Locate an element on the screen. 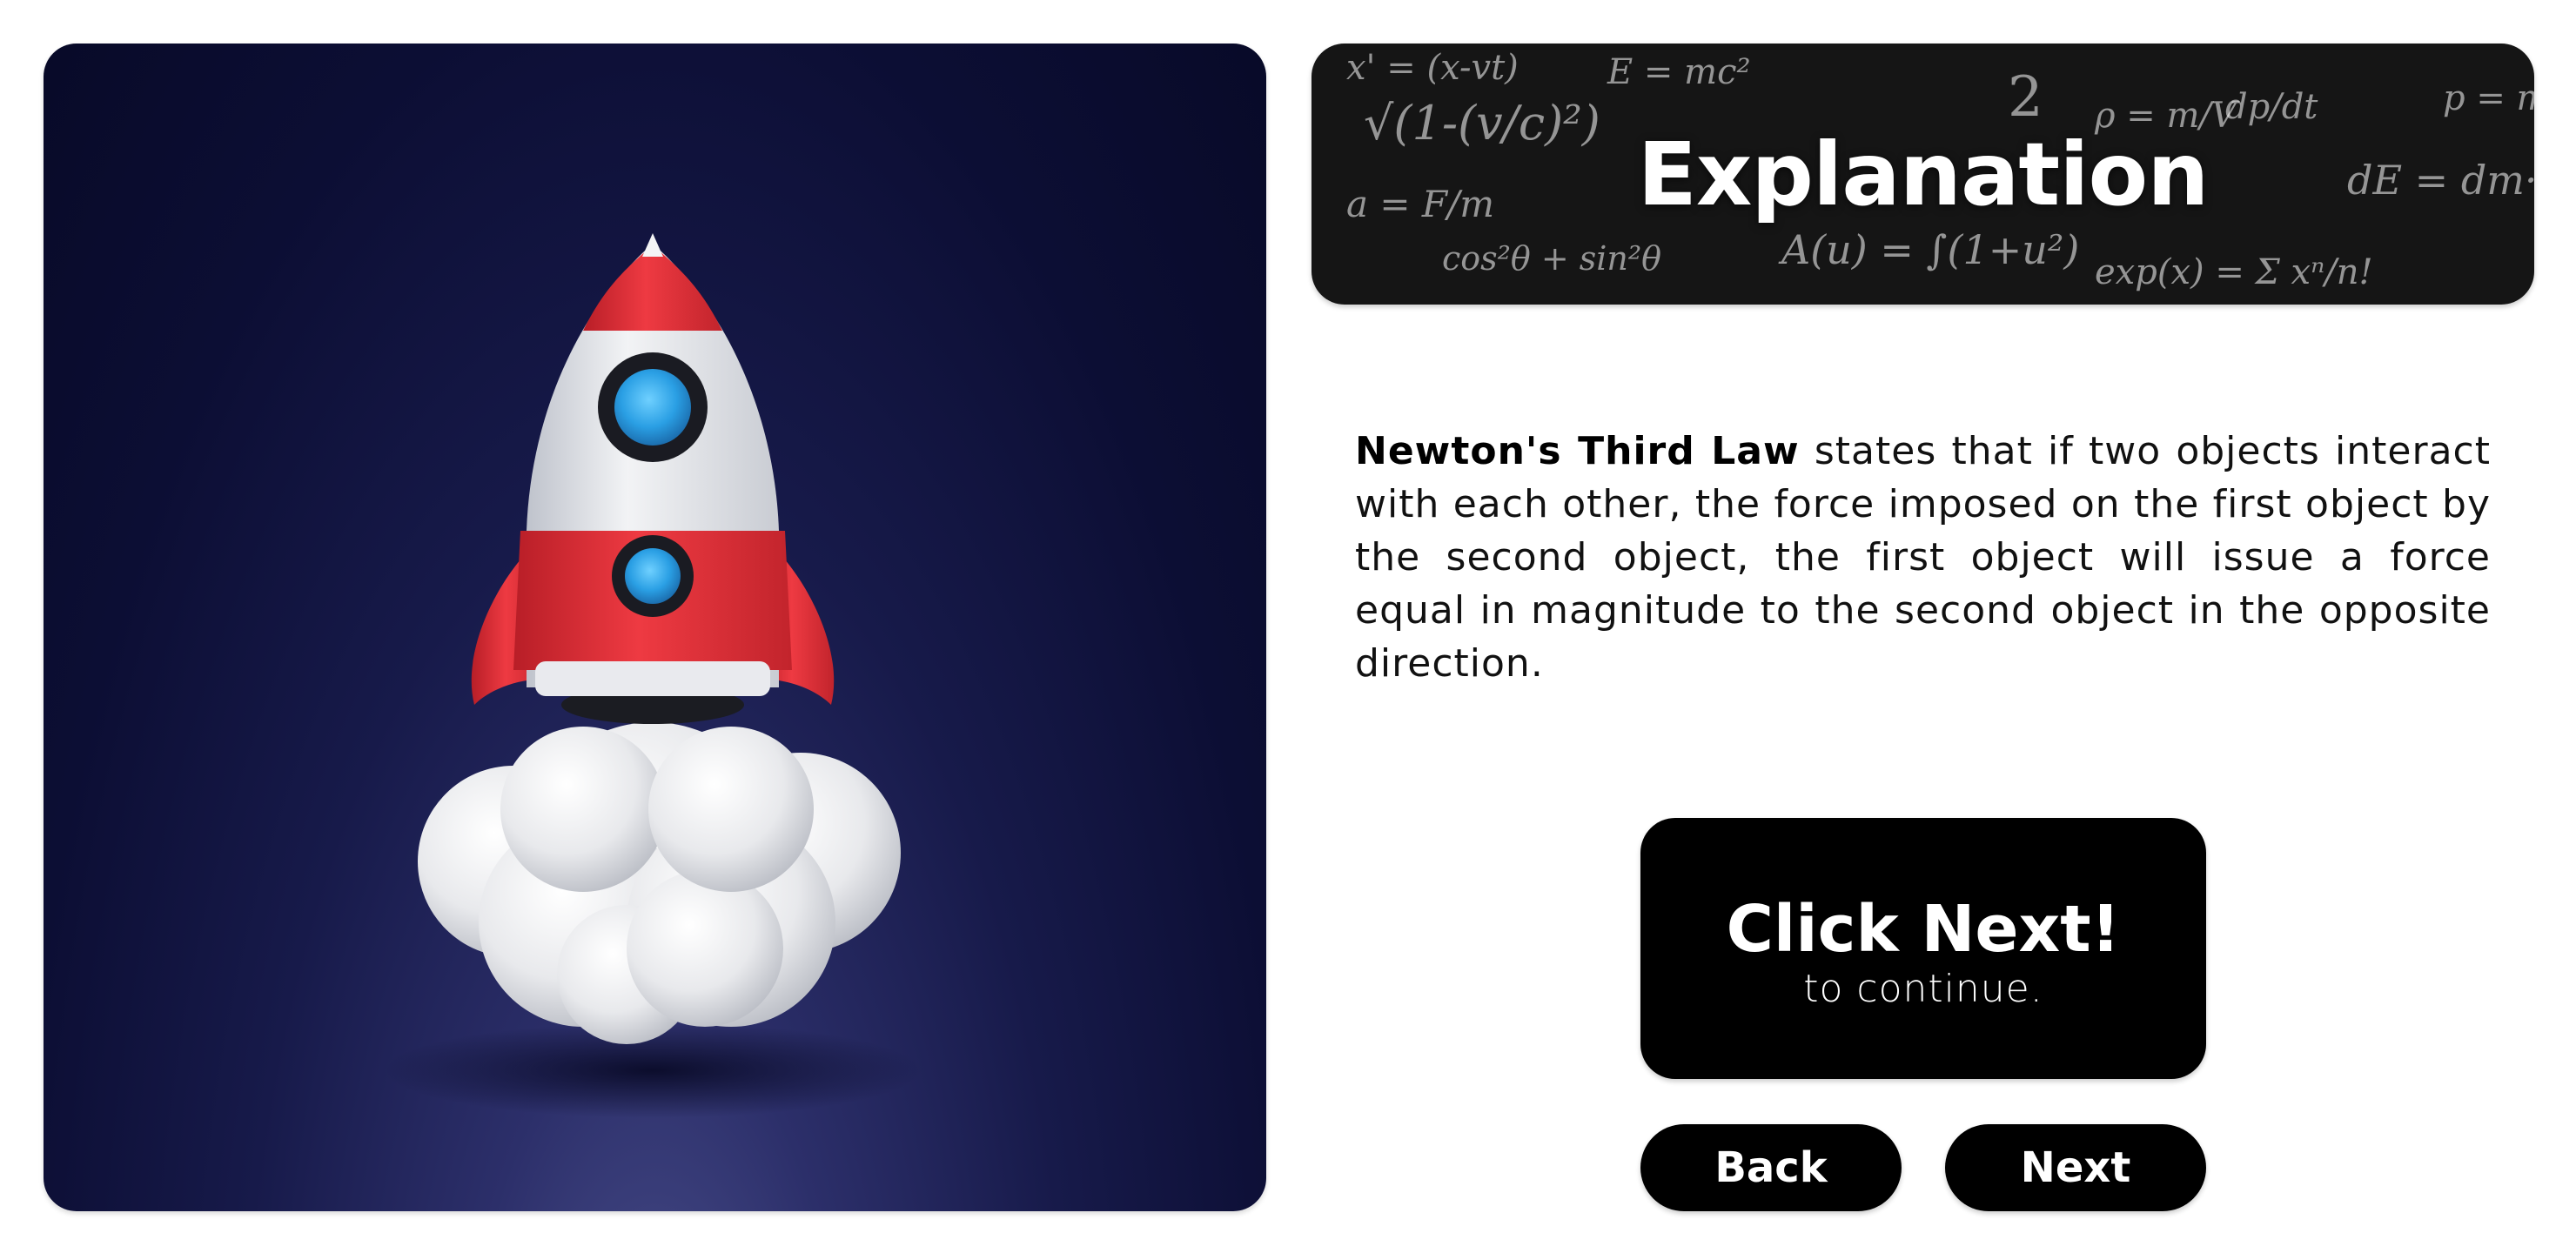 The height and width of the screenshot is (1253, 2576). page-title: Explanation is located at coordinates (1924, 174).